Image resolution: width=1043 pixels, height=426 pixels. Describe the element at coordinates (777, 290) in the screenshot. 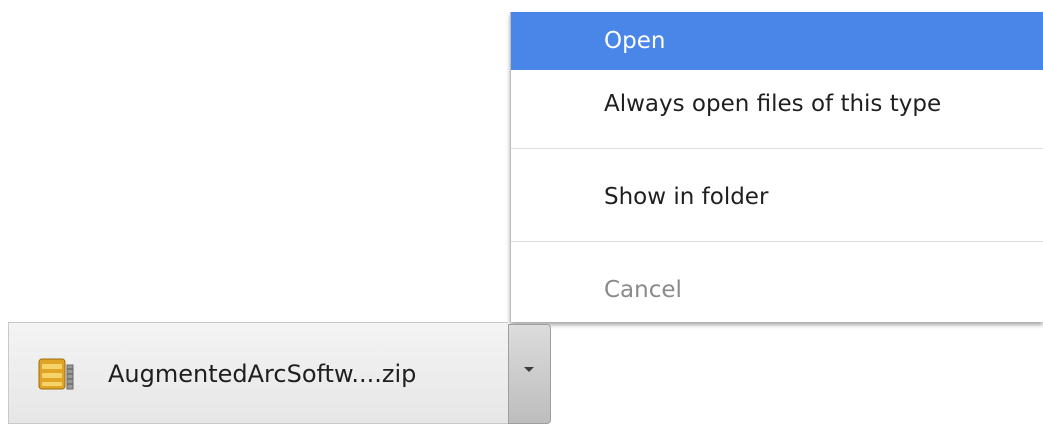

I see `menu-item-cancel: Cancel` at that location.